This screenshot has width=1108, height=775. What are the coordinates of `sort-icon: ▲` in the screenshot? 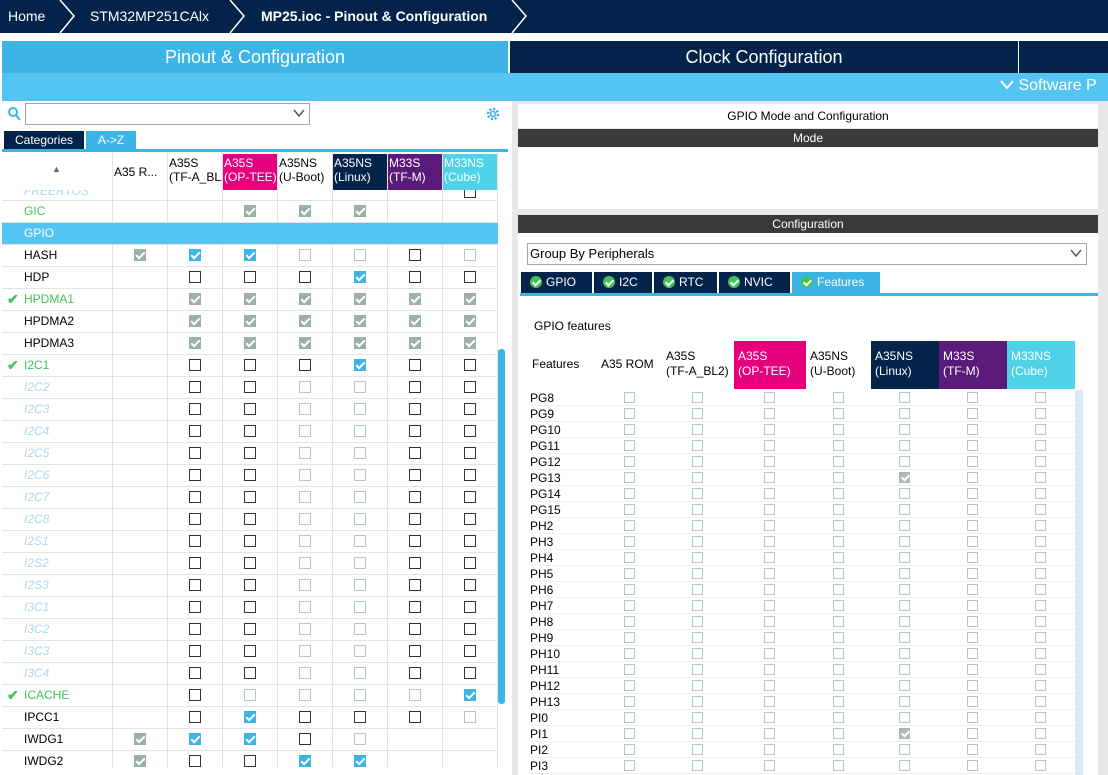 It's located at (56, 169).